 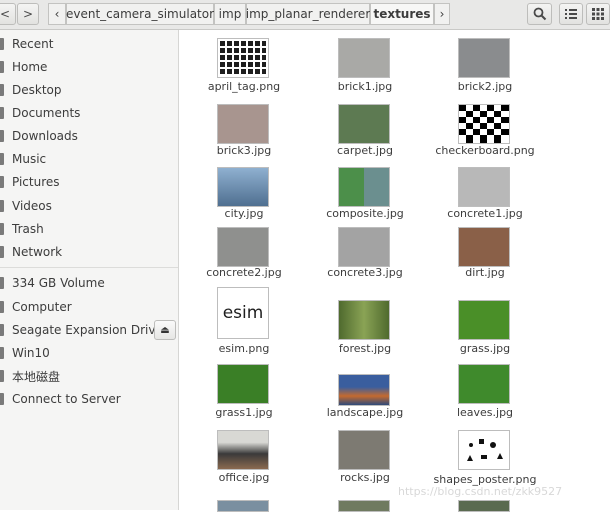 I want to click on sidebar-item-pictures: Pictures, so click(x=89, y=182).